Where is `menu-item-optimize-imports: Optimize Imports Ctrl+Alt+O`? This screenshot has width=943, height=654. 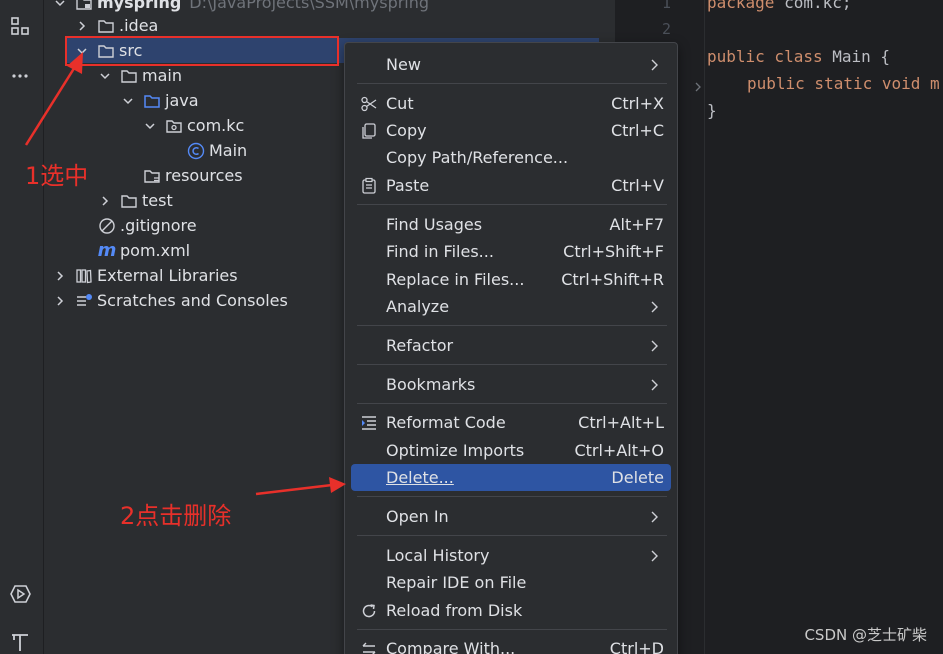 menu-item-optimize-imports: Optimize Imports Ctrl+Alt+O is located at coordinates (511, 450).